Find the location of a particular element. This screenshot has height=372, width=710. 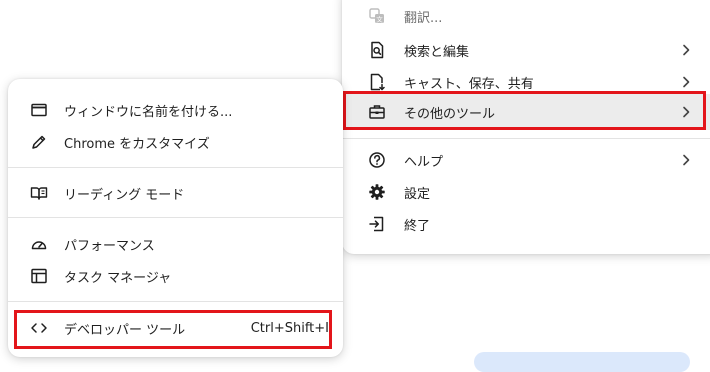

code-icon is located at coordinates (39, 328).